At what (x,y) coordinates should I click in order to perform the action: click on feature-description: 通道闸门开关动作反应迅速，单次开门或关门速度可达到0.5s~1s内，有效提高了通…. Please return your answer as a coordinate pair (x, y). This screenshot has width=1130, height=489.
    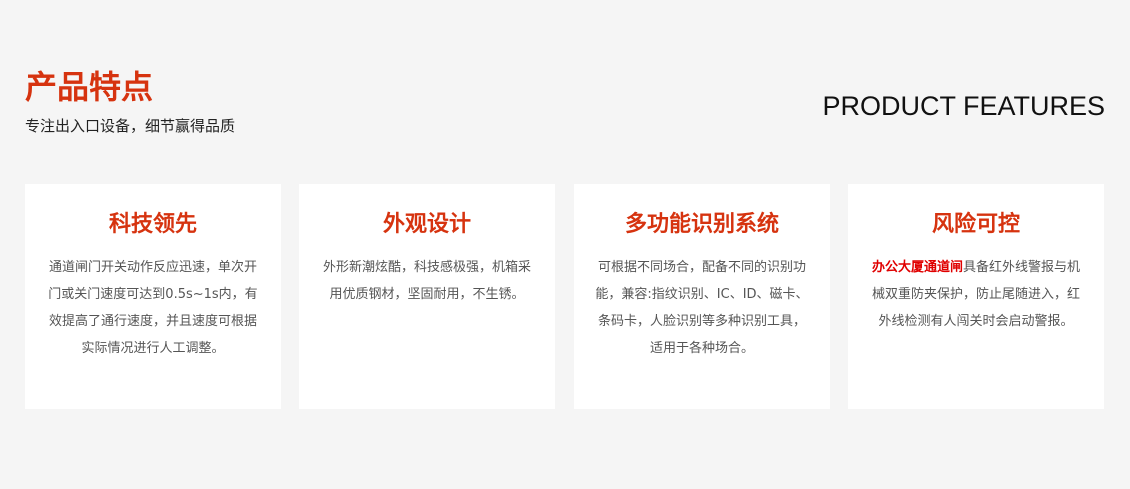
    Looking at the image, I should click on (153, 308).